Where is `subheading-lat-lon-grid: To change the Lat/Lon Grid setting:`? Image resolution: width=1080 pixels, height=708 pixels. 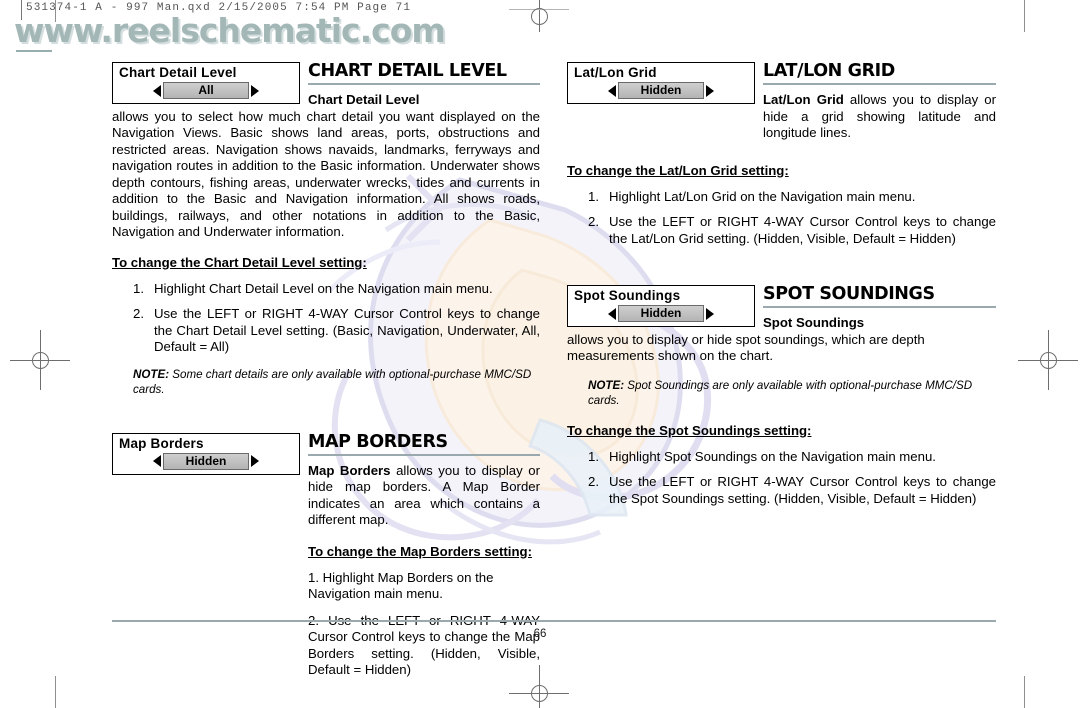
subheading-lat-lon-grid: To change the Lat/Lon Grid setting: is located at coordinates (678, 170).